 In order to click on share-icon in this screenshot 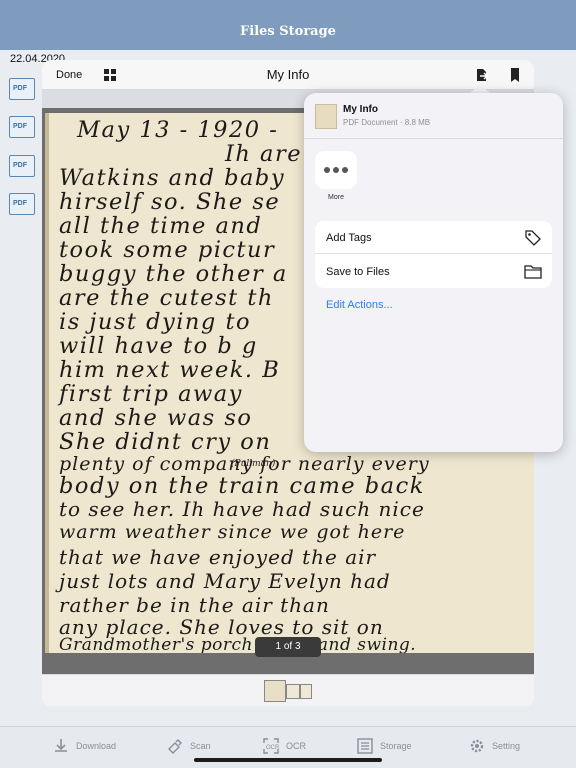, I will do `click(482, 75)`.